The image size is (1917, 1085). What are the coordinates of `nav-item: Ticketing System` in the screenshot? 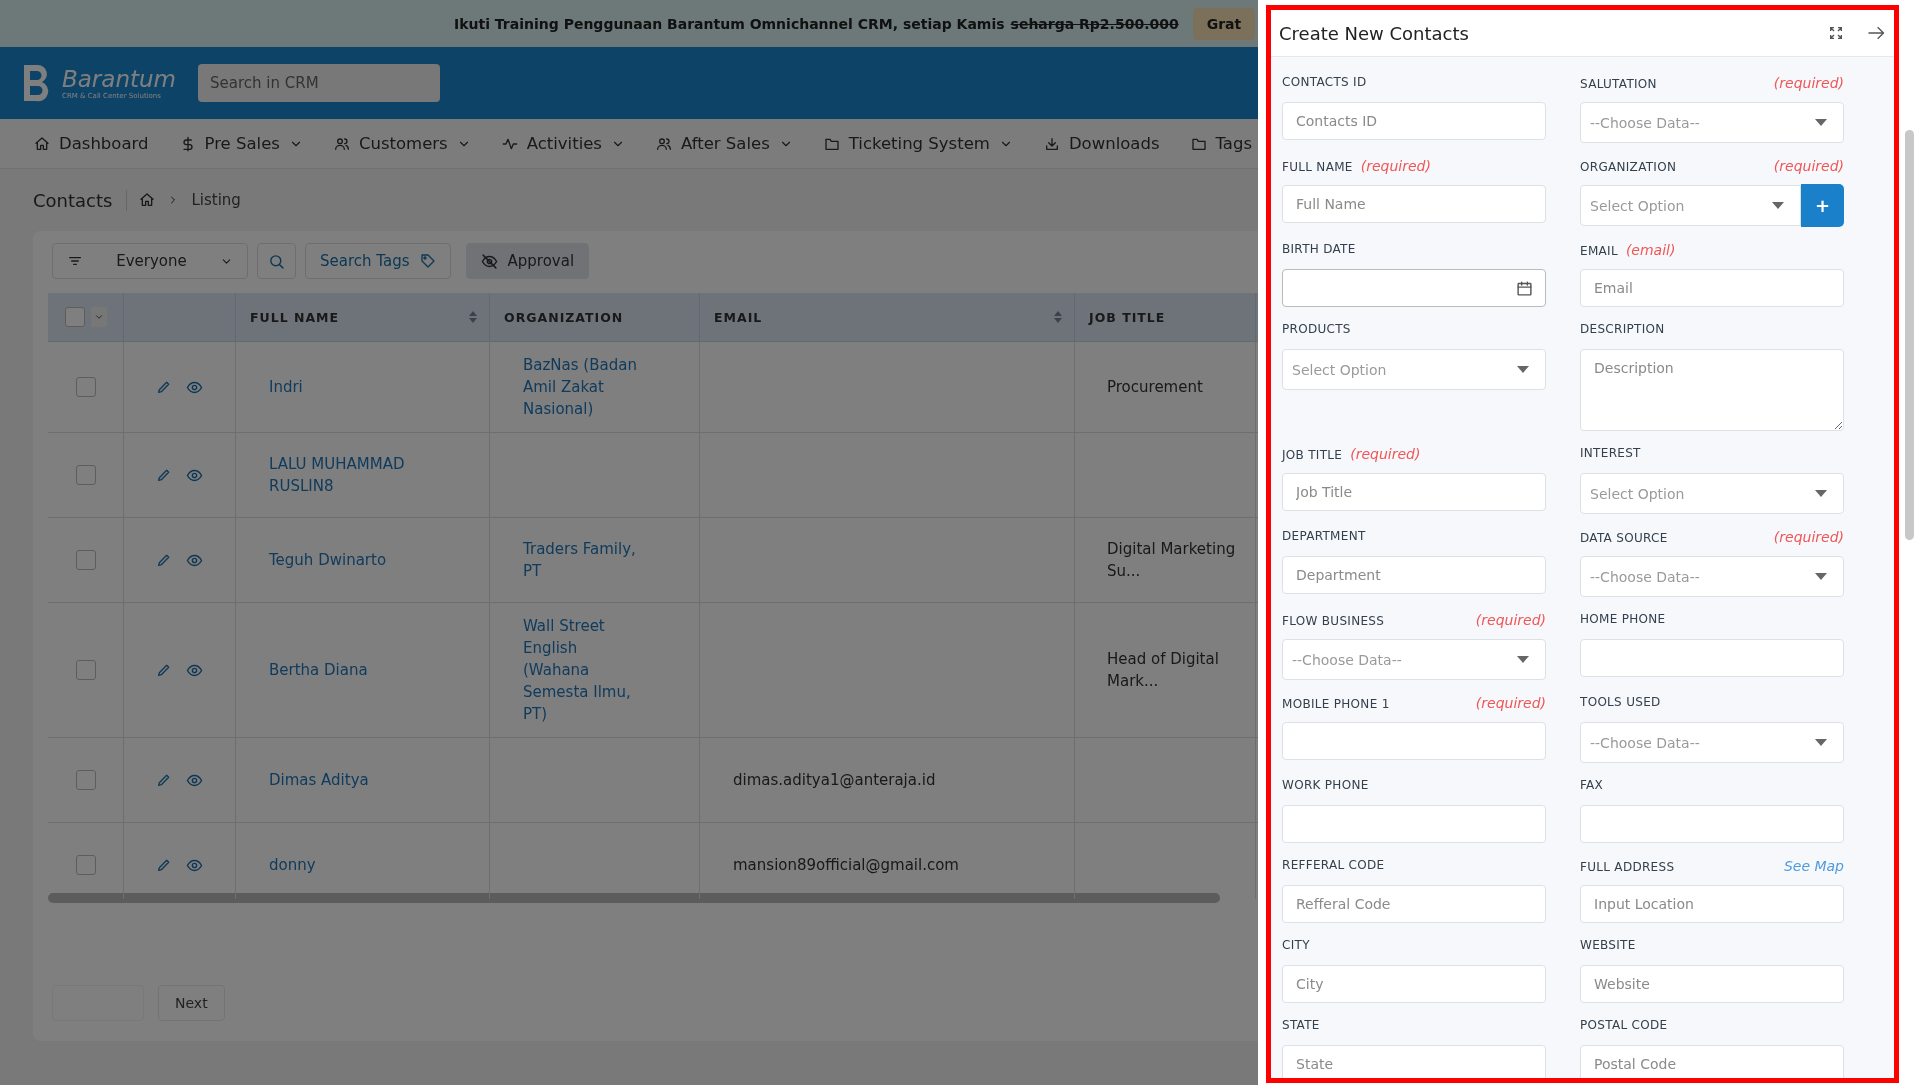 It's located at (918, 143).